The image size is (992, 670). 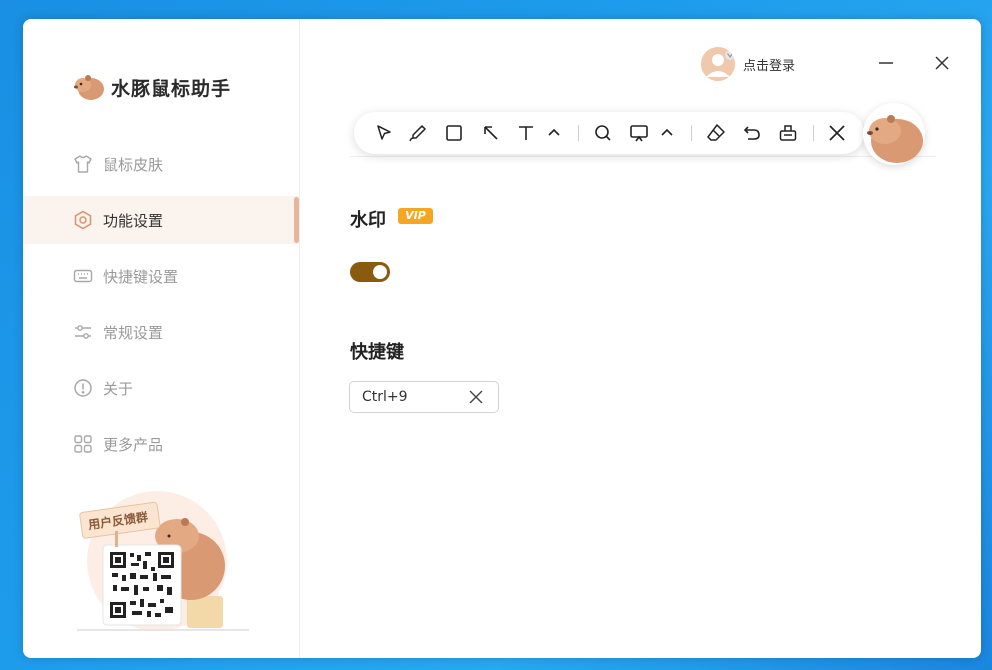 I want to click on minimize-button, so click(x=886, y=63).